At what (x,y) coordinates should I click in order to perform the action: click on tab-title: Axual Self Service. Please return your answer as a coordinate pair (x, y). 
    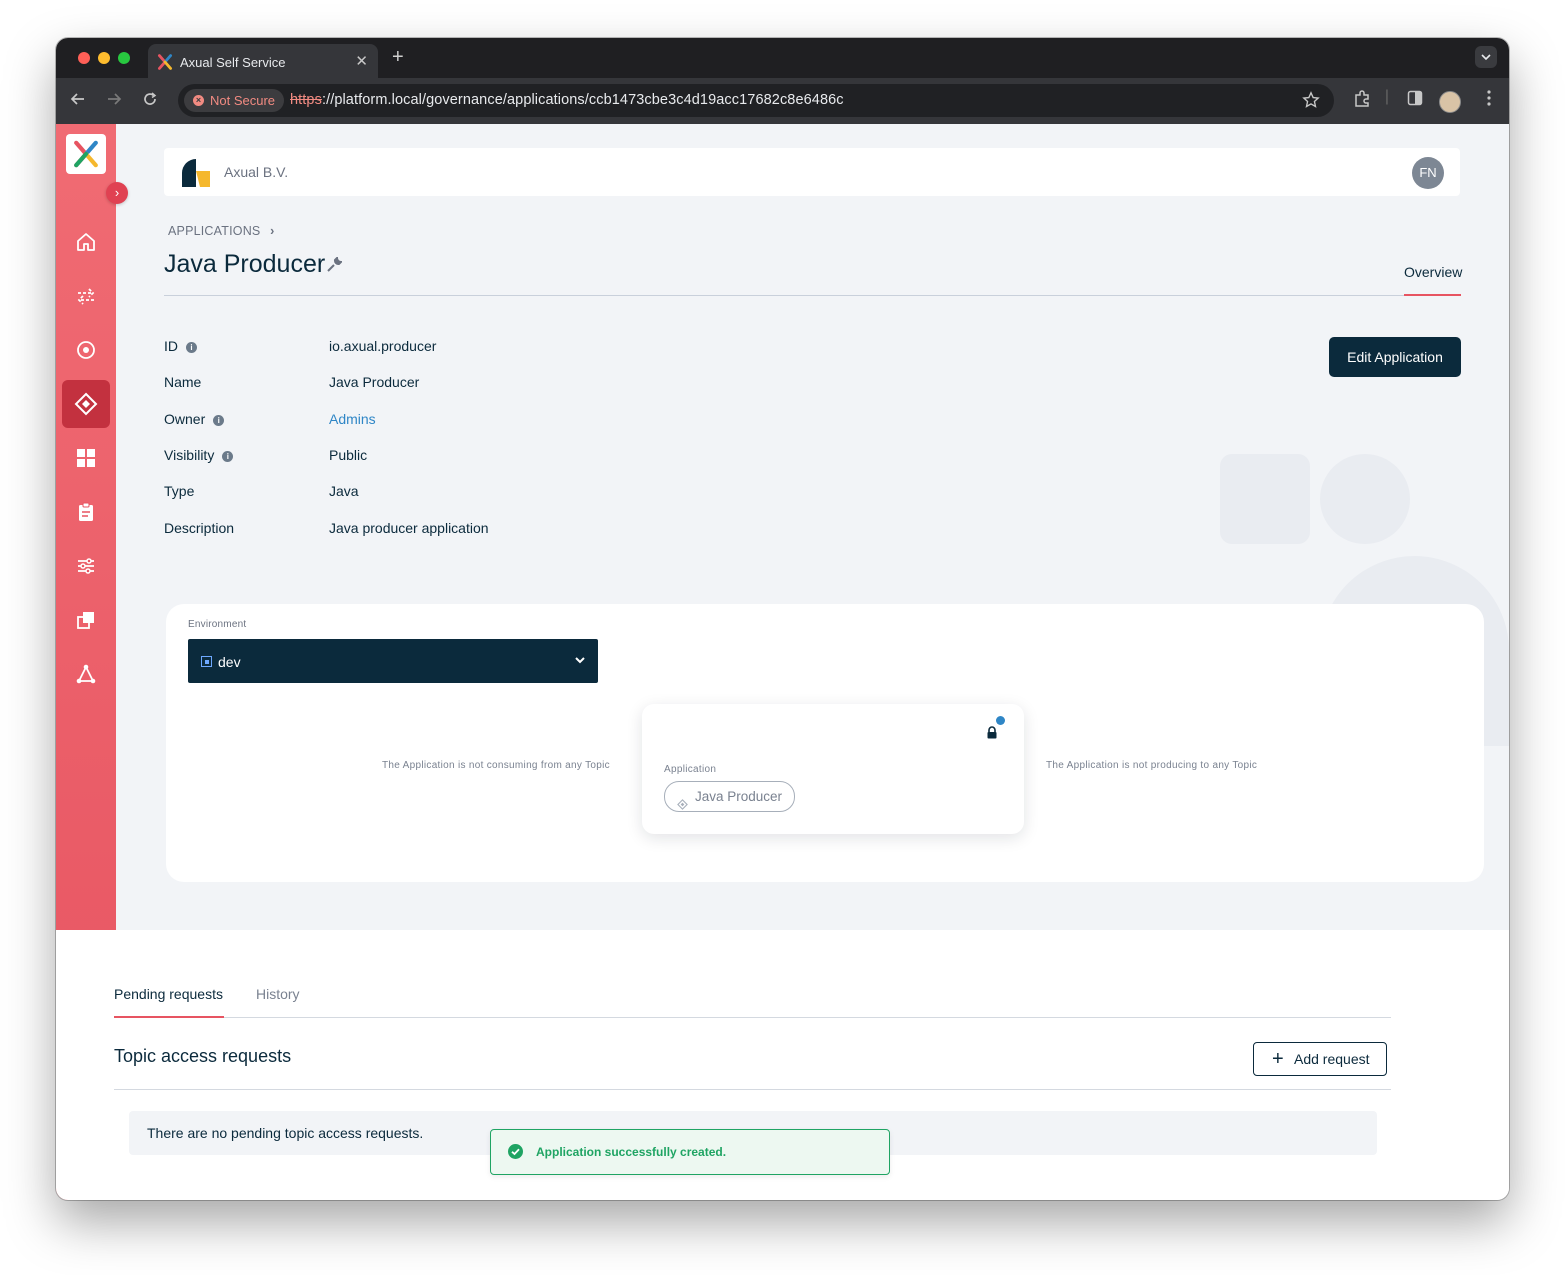
    Looking at the image, I should click on (233, 62).